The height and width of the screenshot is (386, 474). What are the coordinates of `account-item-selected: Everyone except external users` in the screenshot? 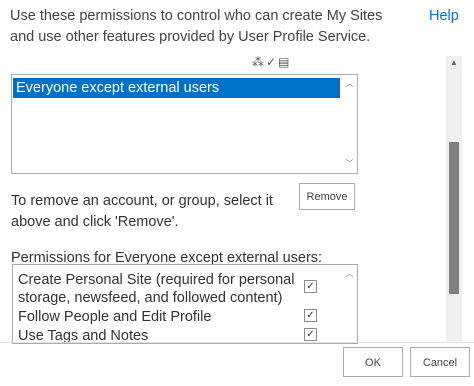 It's located at (176, 88).